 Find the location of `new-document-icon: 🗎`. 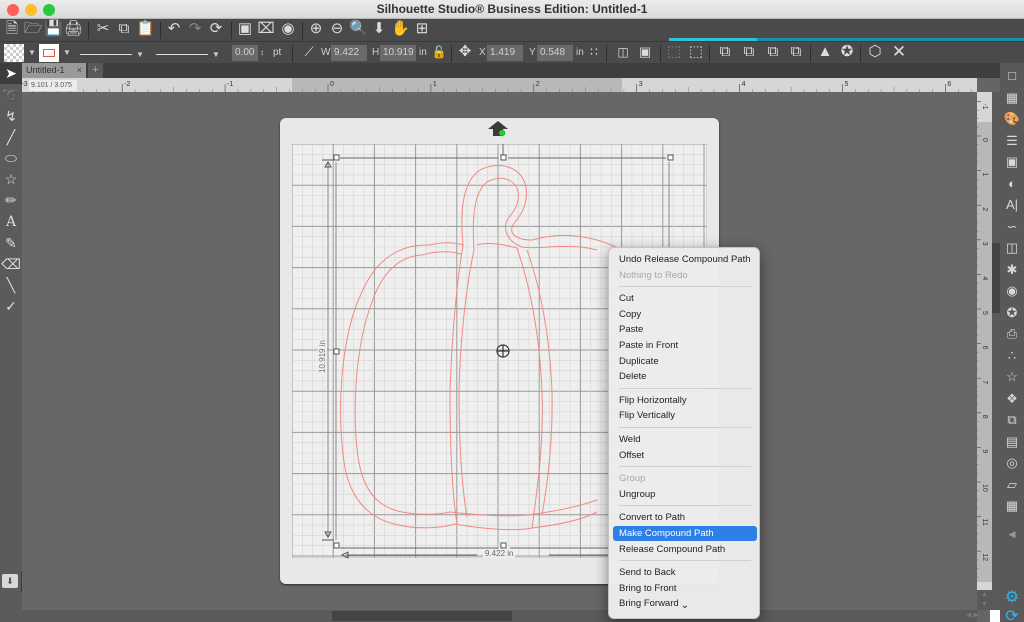

new-document-icon: 🗎 is located at coordinates (12, 29).